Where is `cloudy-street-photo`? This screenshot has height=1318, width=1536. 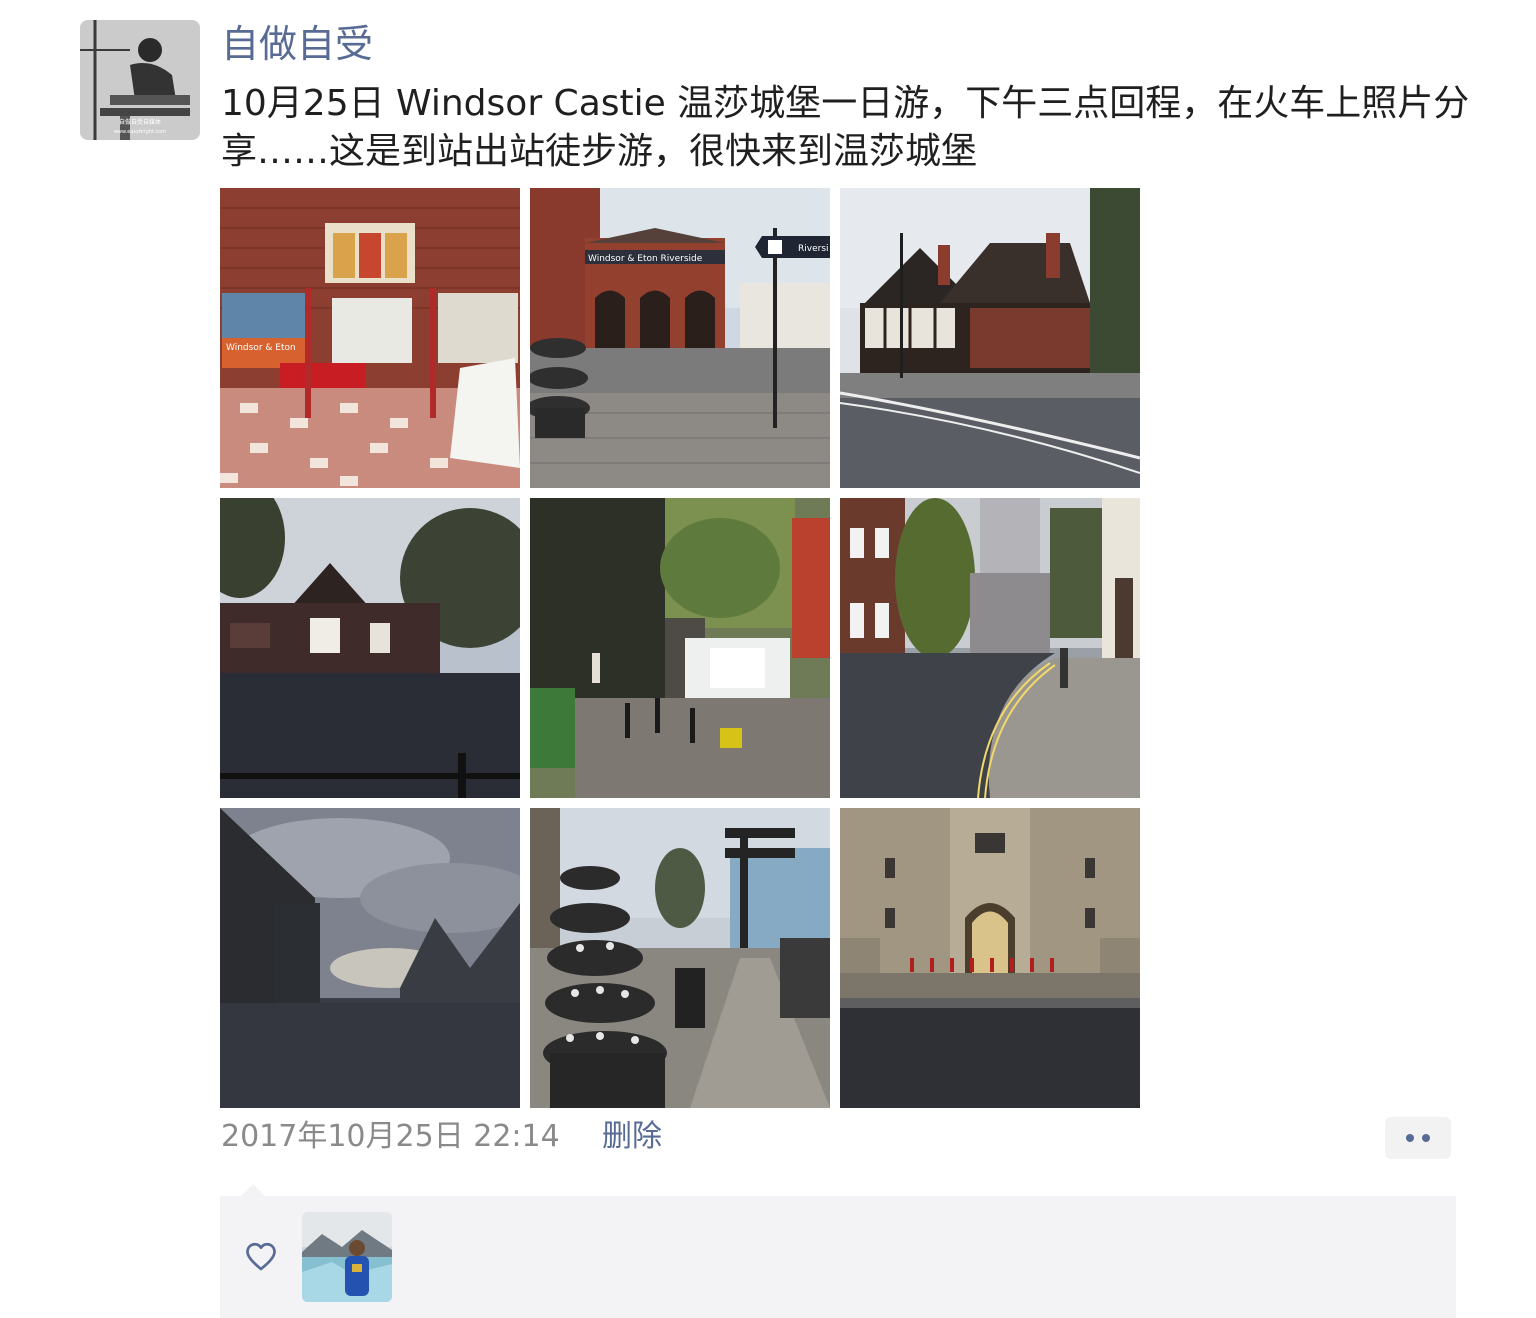 cloudy-street-photo is located at coordinates (370, 958).